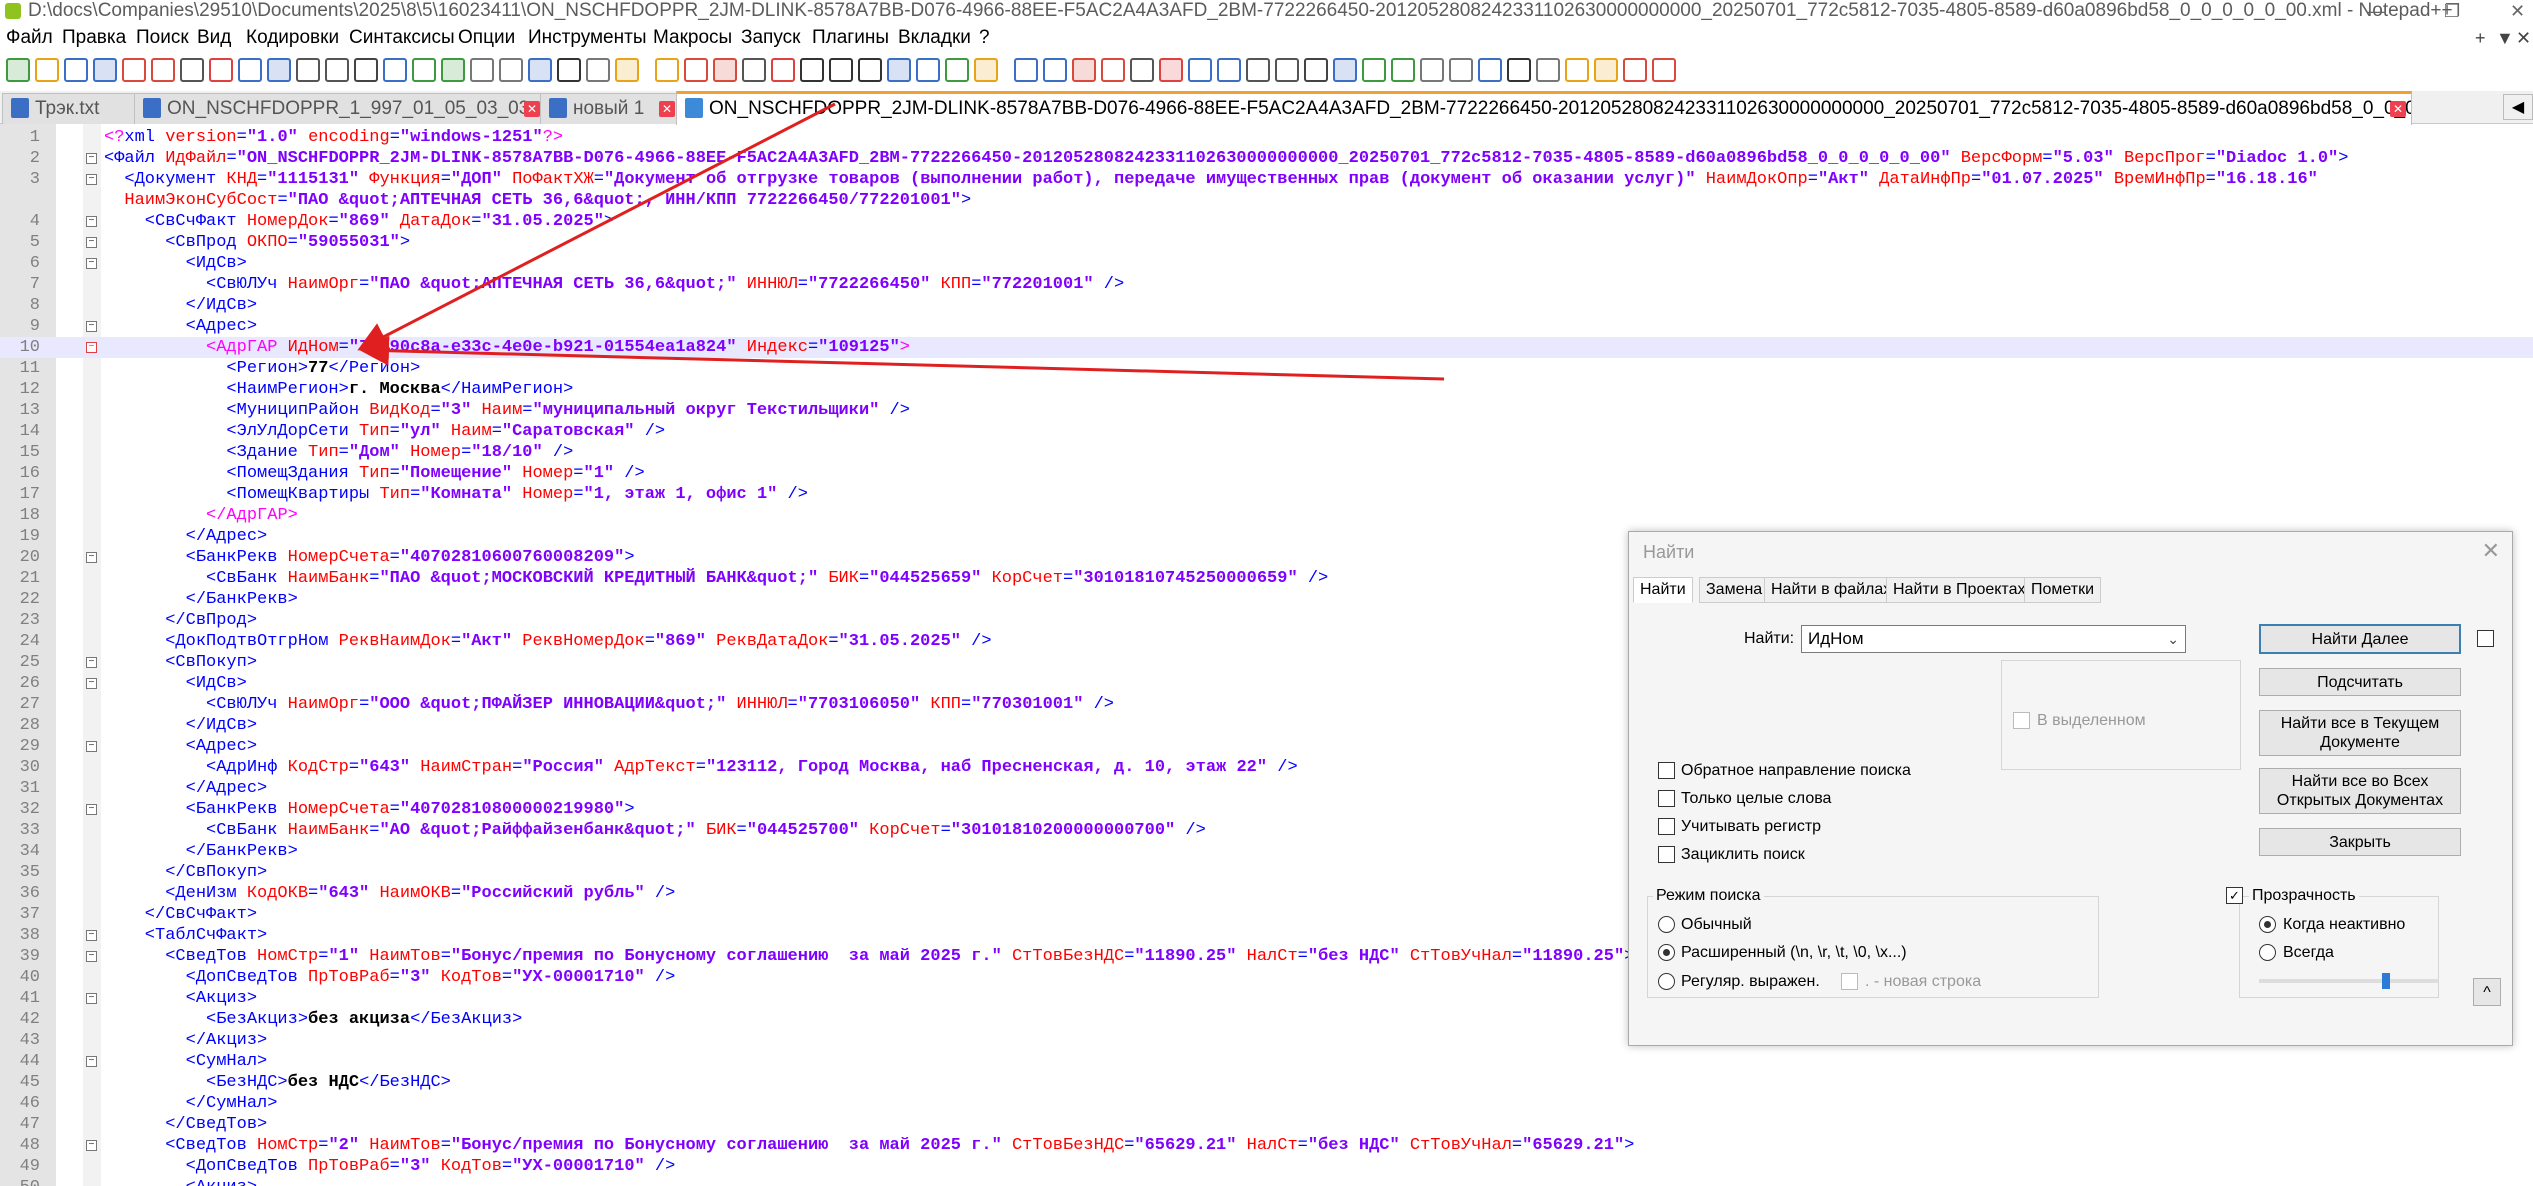 The height and width of the screenshot is (1186, 2533). Describe the element at coordinates (1055, 70) in the screenshot. I see `toolbar-tool-35-icon` at that location.